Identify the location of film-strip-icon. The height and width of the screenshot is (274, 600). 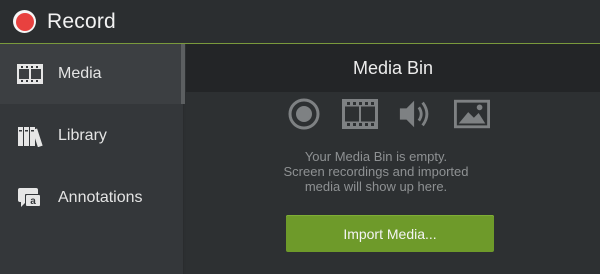
(30, 74).